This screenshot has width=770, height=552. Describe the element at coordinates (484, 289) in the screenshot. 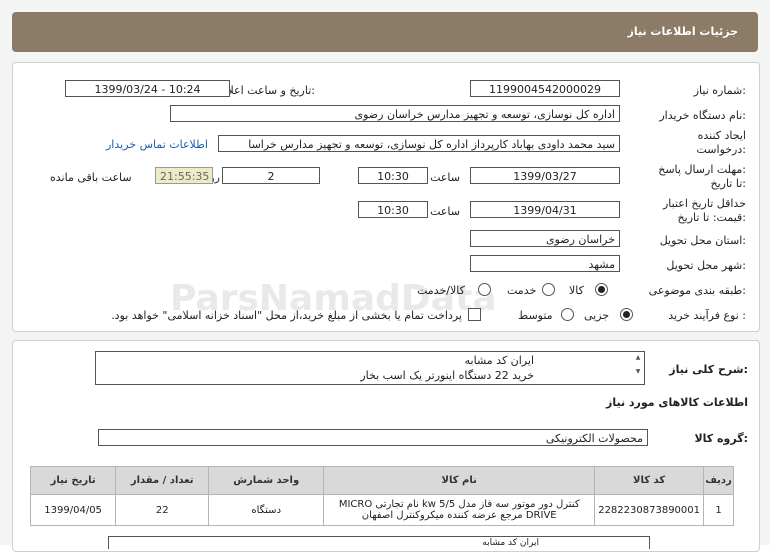

I see `category-goods-service-radio` at that location.